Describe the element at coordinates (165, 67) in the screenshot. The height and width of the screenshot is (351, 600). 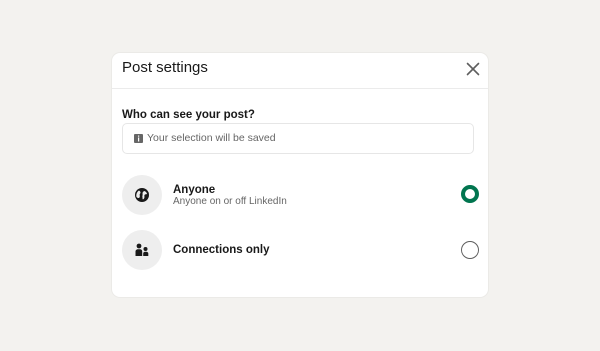
I see `modal-title: Post settings` at that location.